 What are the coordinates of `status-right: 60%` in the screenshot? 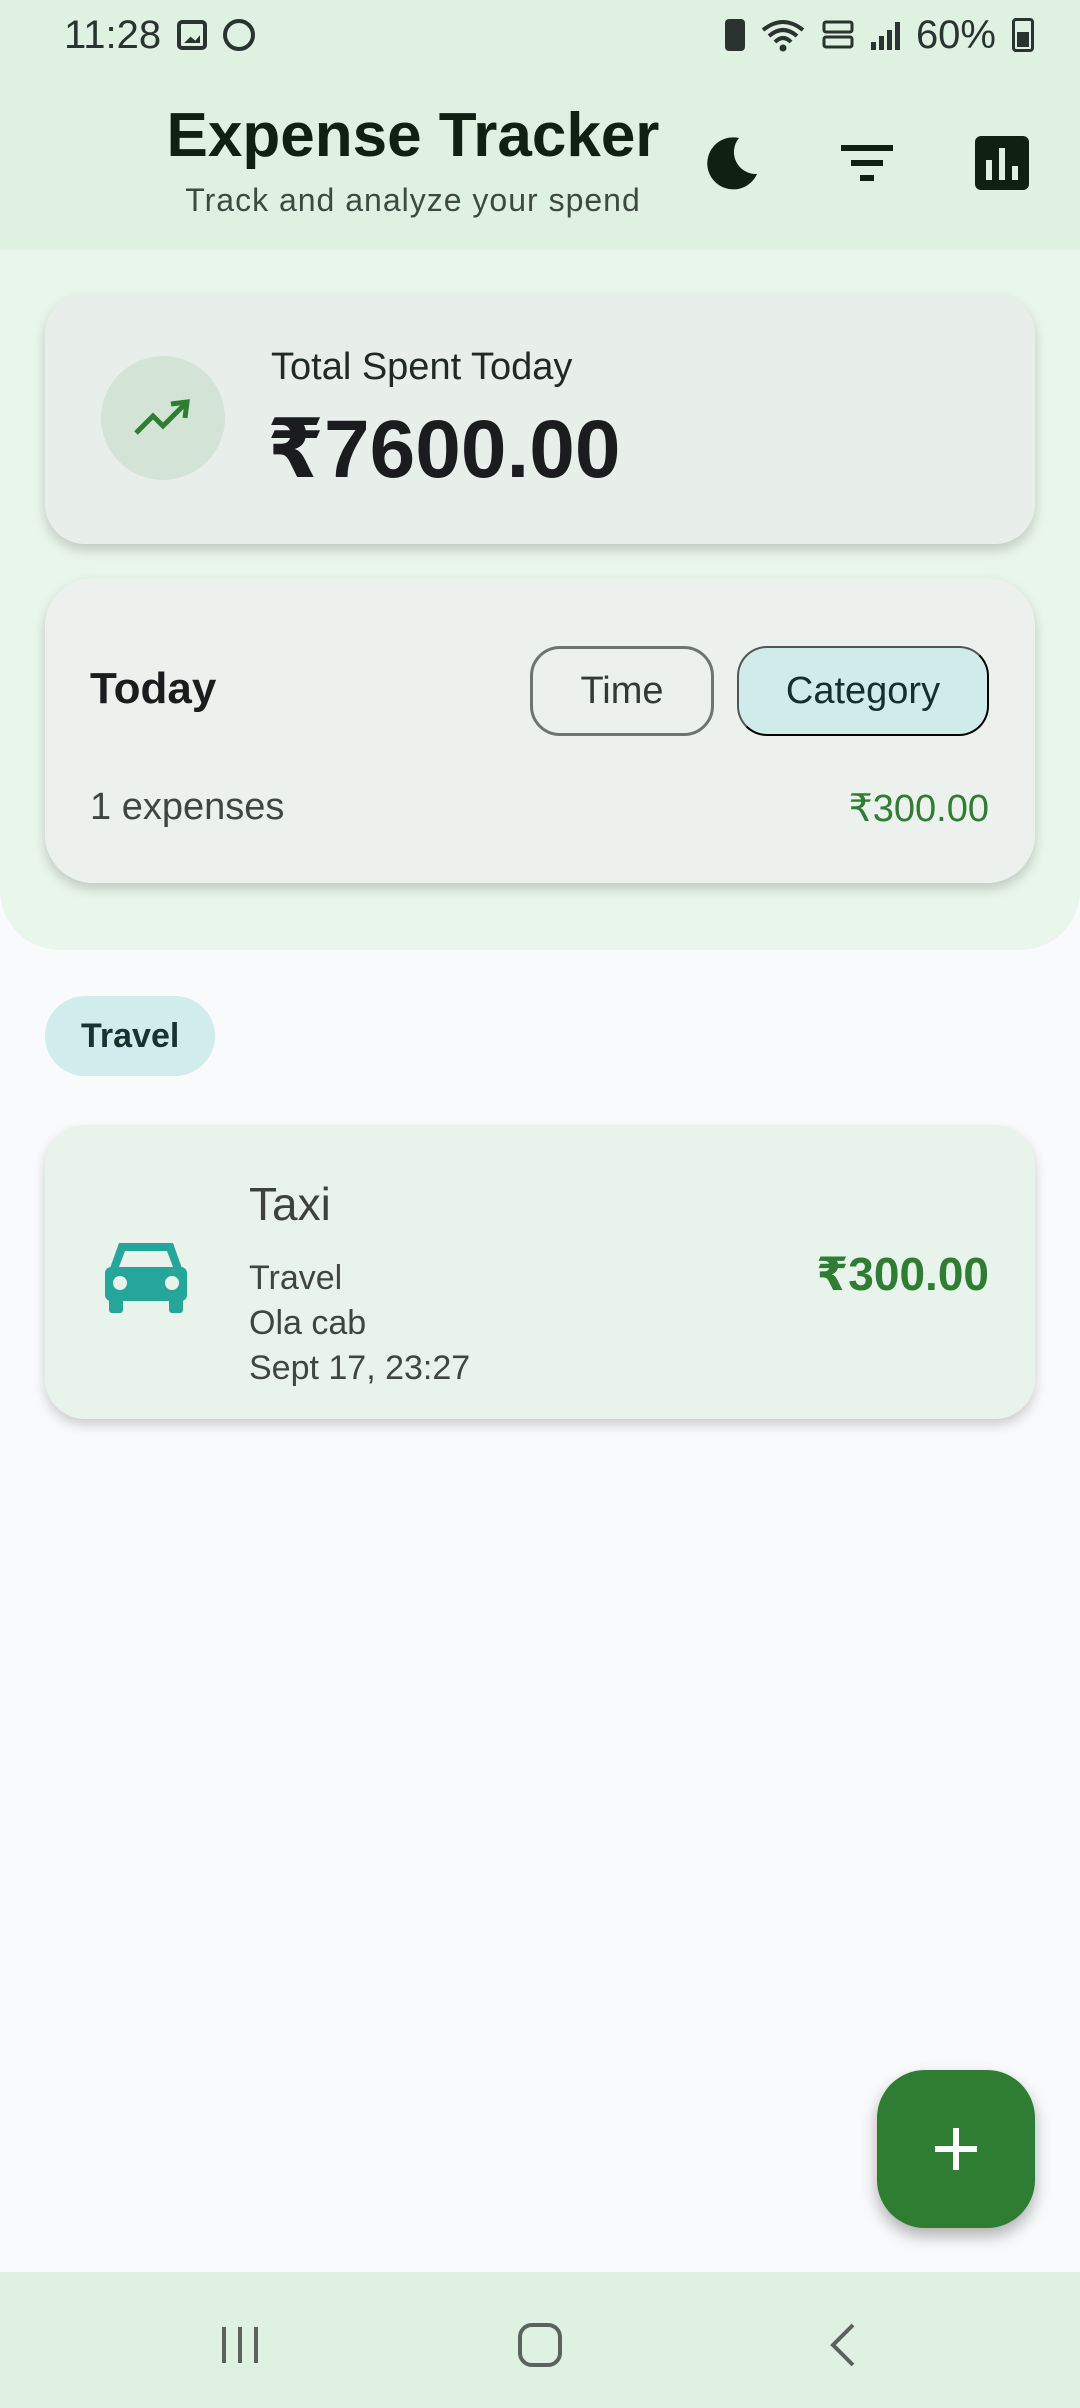 It's located at (879, 35).